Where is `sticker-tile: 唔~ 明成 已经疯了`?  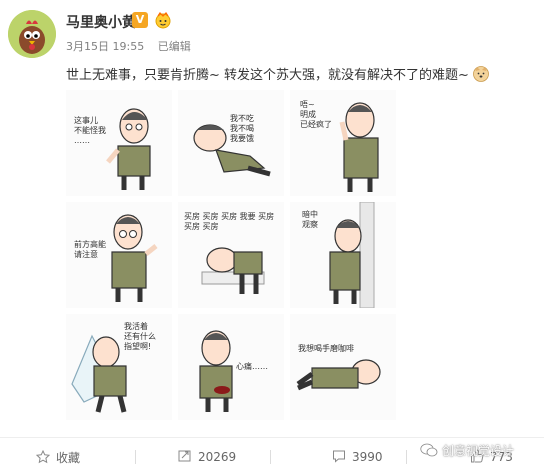 sticker-tile: 唔~ 明成 已经疯了 is located at coordinates (343, 143).